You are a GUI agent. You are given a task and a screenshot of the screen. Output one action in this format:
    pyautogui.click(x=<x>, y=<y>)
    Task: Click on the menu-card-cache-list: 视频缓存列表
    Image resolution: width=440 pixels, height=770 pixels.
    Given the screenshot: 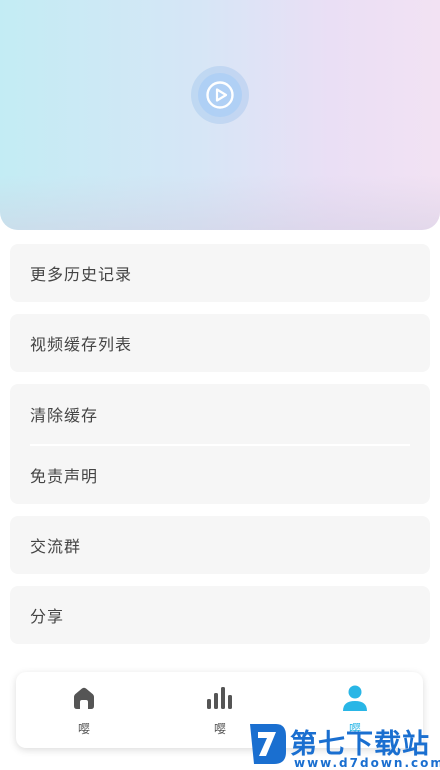 What is the action you would take?
    pyautogui.click(x=220, y=343)
    